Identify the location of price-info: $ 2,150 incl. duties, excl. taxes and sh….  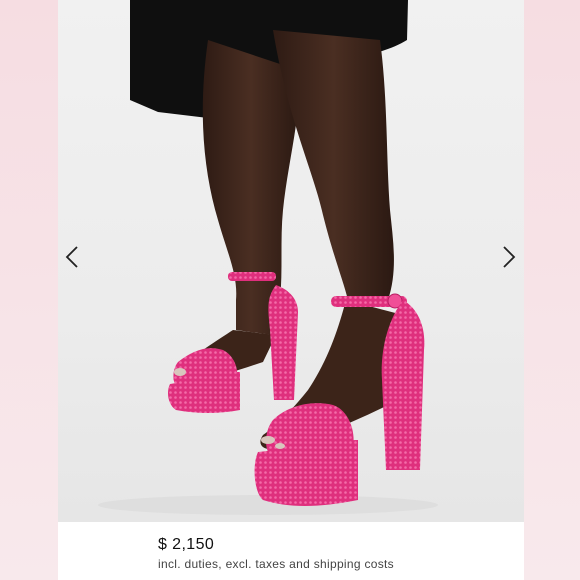
(291, 551).